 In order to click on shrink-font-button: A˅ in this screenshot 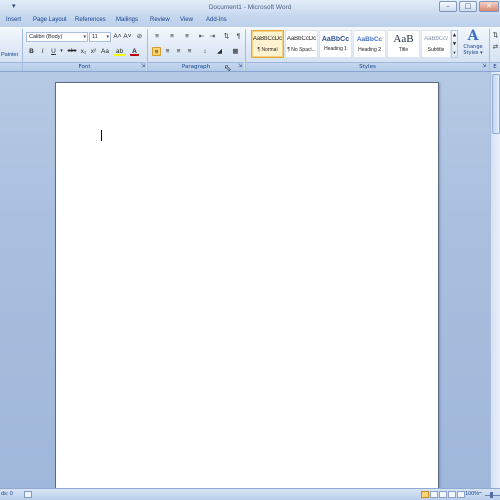, I will do `click(127, 36)`.